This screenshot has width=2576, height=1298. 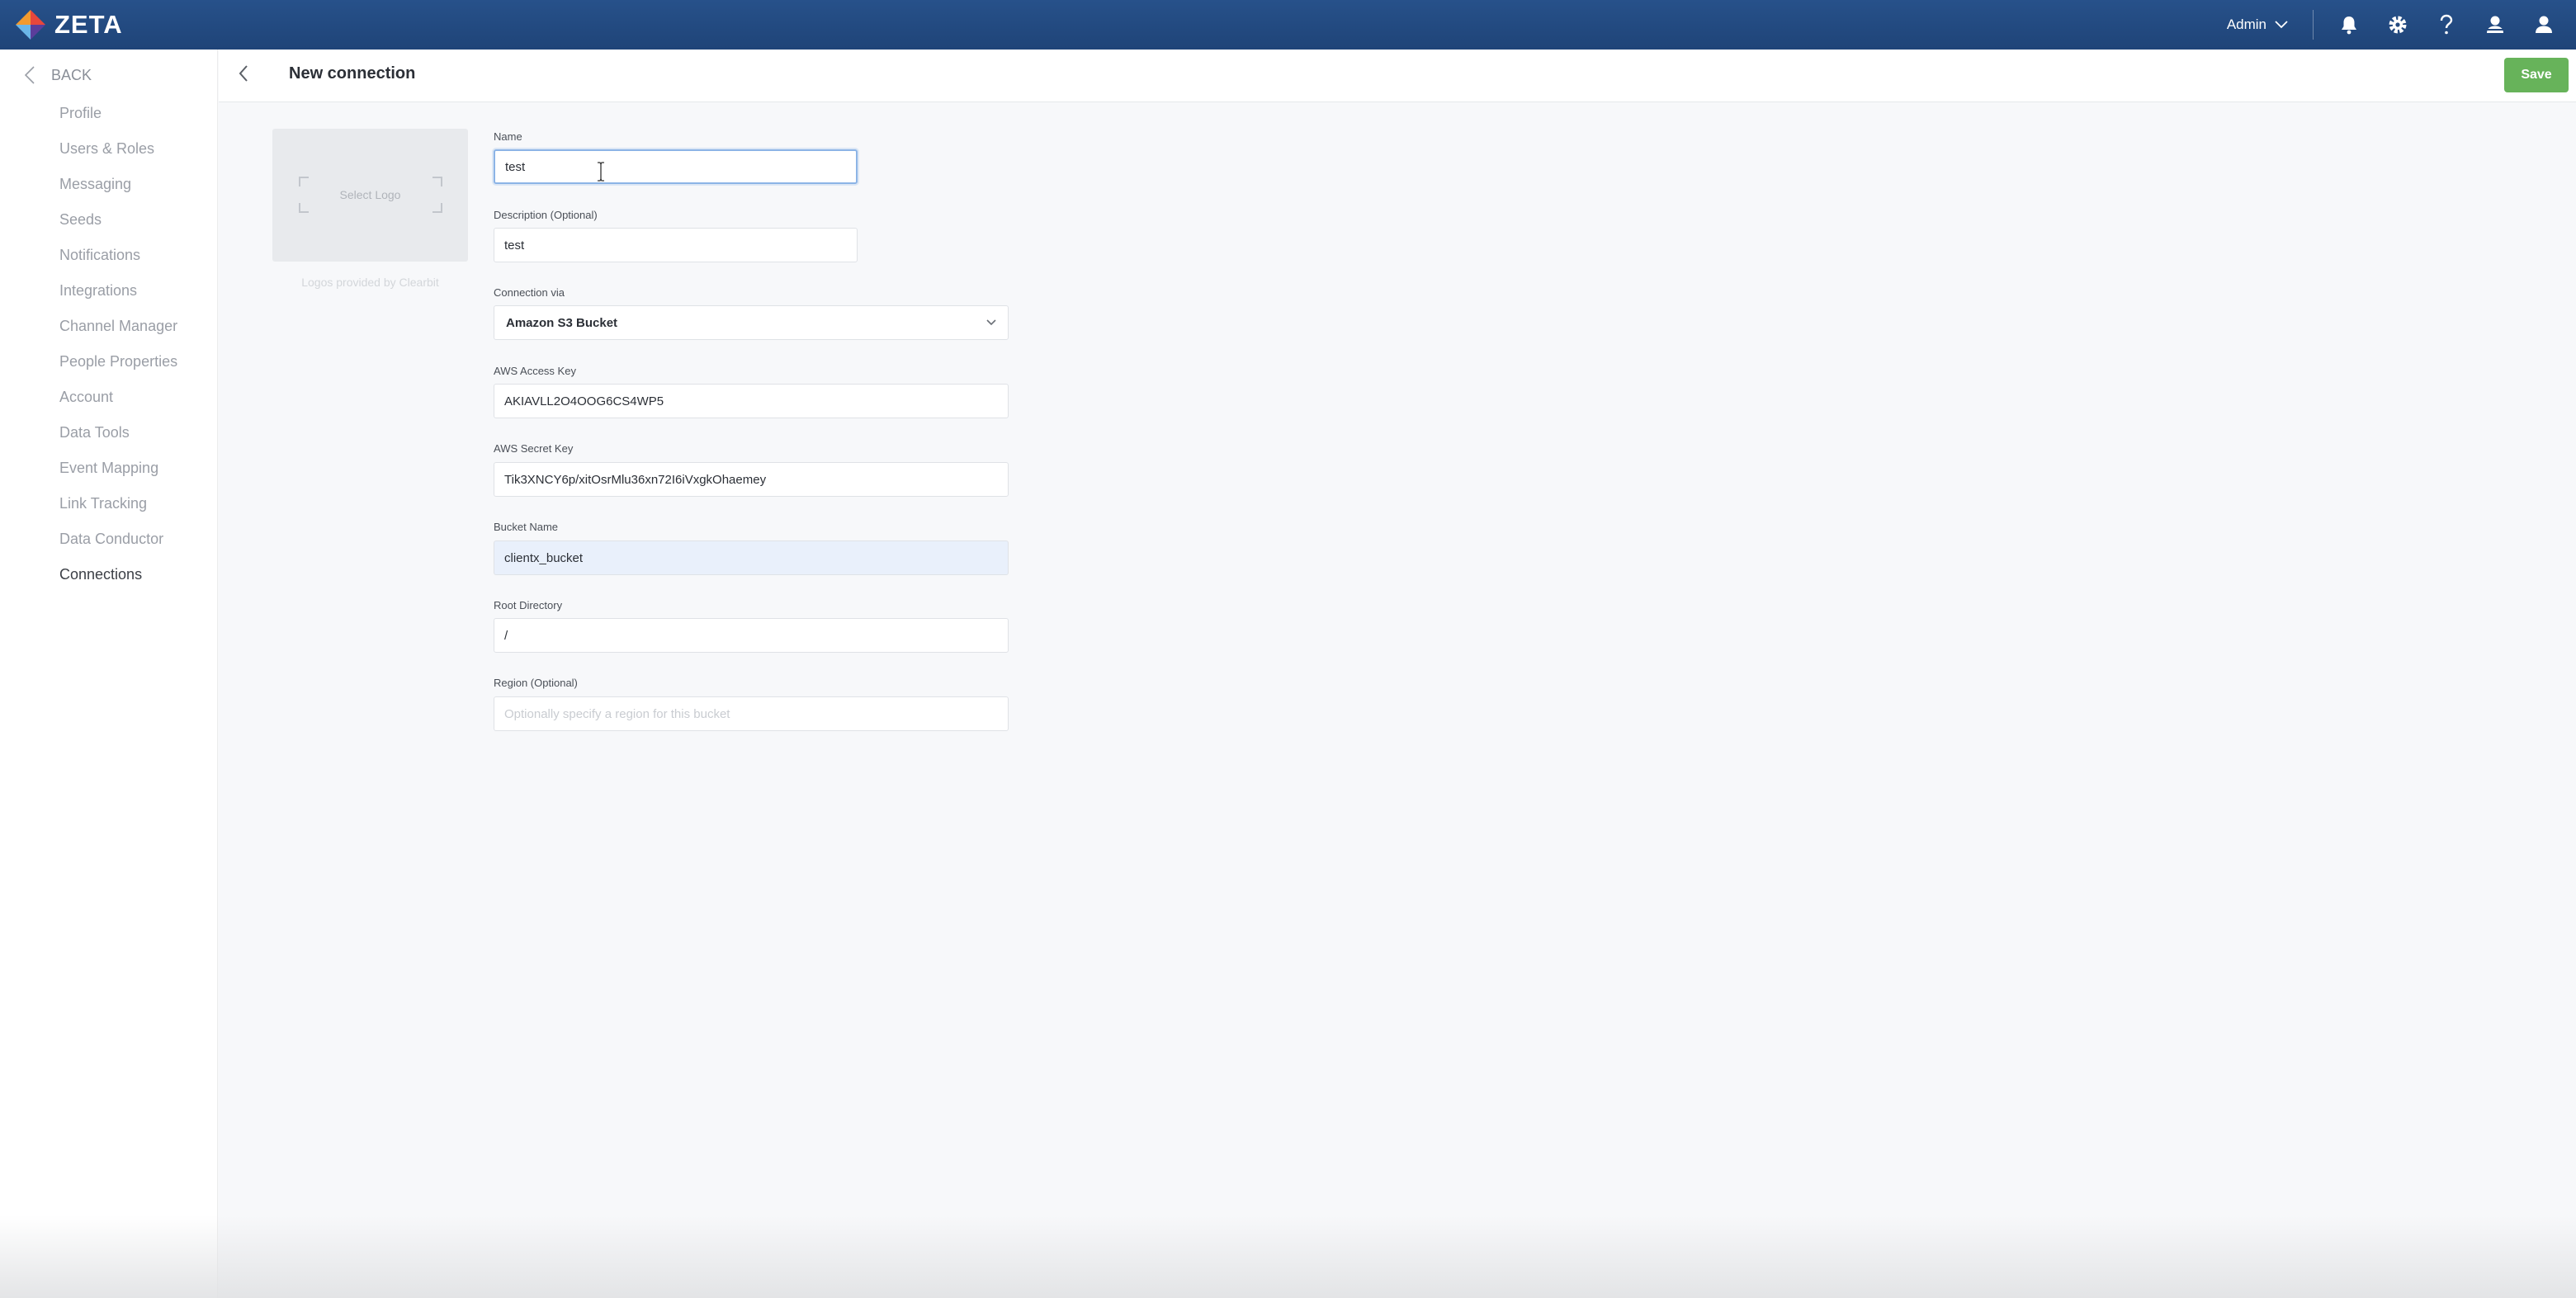 I want to click on user-switch-icon, so click(x=2495, y=25).